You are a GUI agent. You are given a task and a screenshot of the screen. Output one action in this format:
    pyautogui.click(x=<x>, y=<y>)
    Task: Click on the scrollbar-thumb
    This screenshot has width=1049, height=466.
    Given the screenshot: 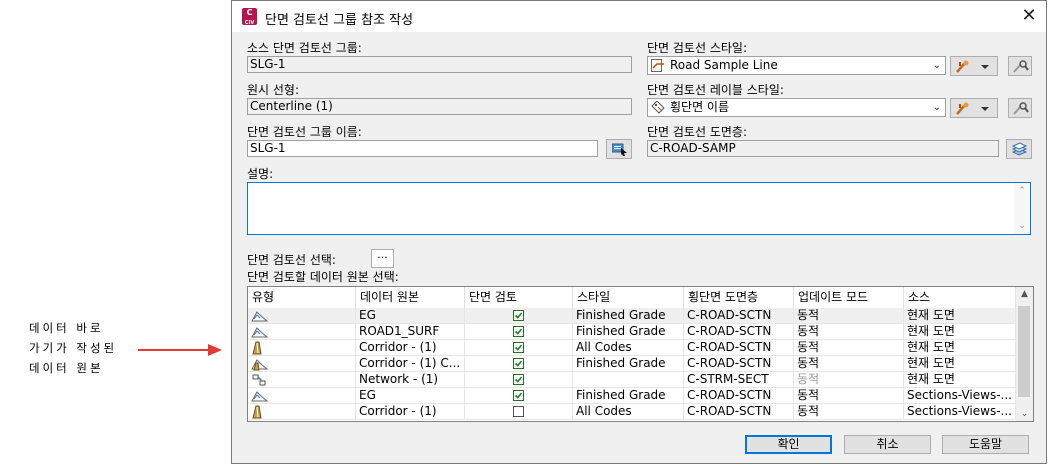 What is the action you would take?
    pyautogui.click(x=1024, y=351)
    